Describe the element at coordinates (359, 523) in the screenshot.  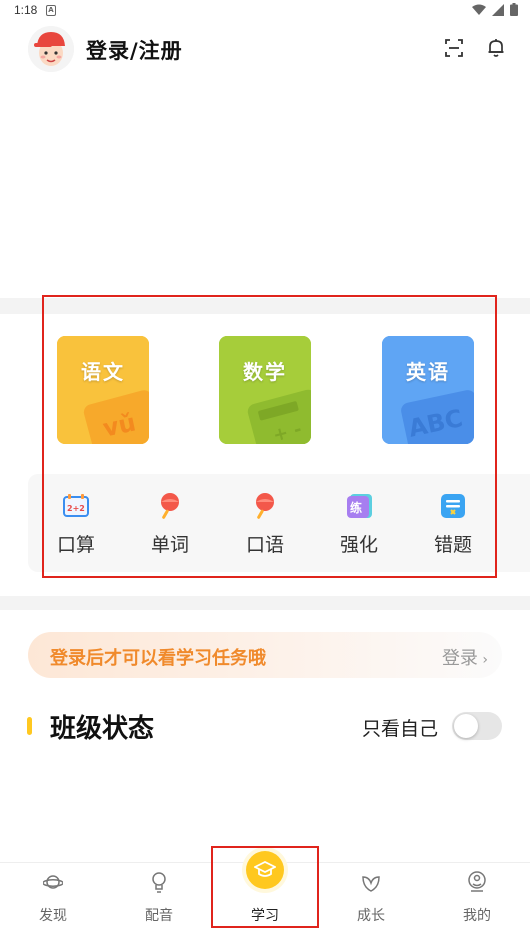
I see `tool-reinforce: 练 强化` at that location.